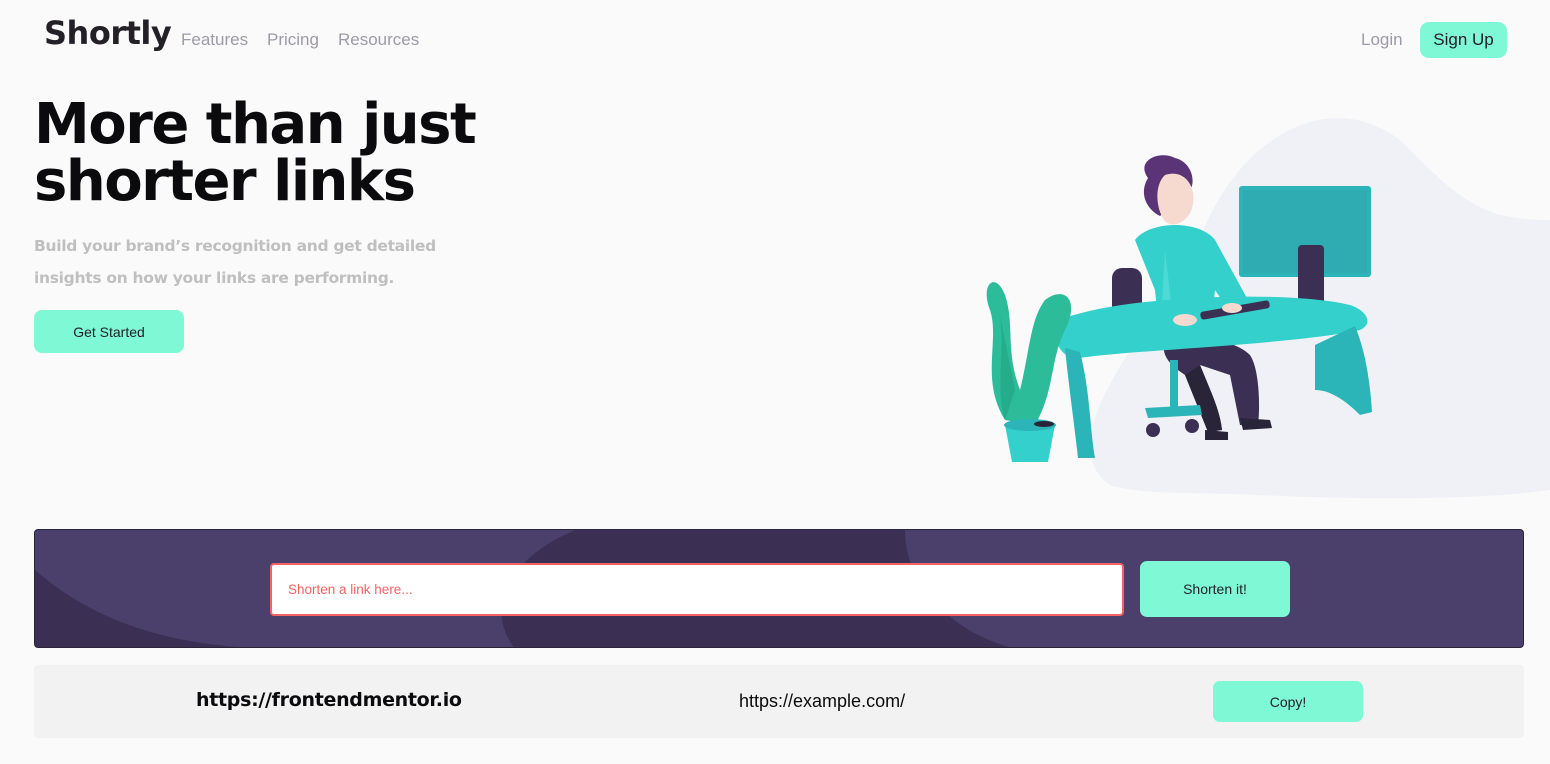 The height and width of the screenshot is (764, 1550). Describe the element at coordinates (822, 701) in the screenshot. I see `short-url: https://example.com/` at that location.